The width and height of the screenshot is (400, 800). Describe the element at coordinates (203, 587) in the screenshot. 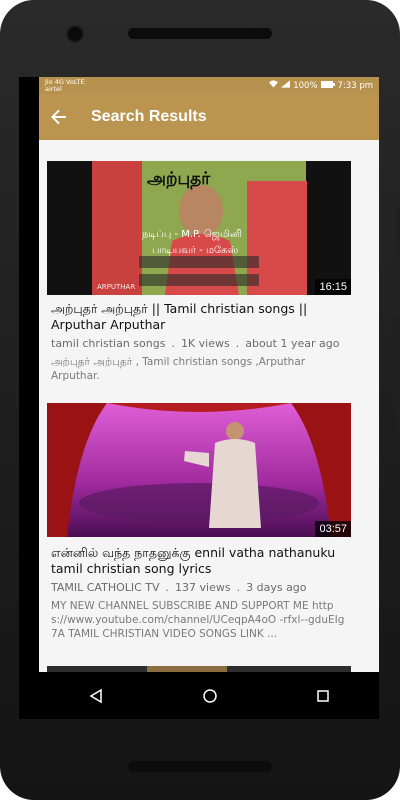

I see `view-count: 137 views` at that location.